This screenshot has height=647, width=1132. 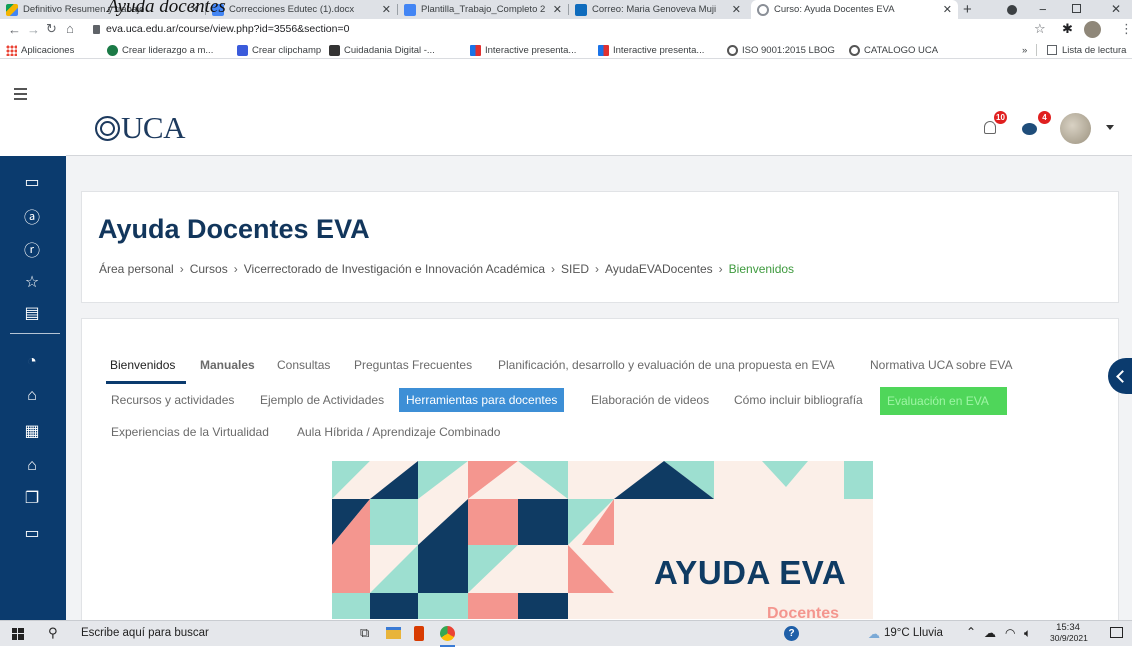 I want to click on bookmark-item: CATALOGO UCA, so click(x=893, y=50).